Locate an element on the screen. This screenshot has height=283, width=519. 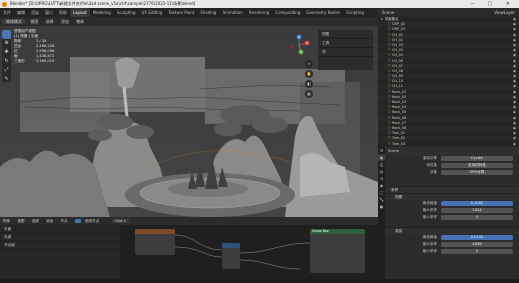
npanel-tab-tool: 工具 is located at coordinates (345, 43).